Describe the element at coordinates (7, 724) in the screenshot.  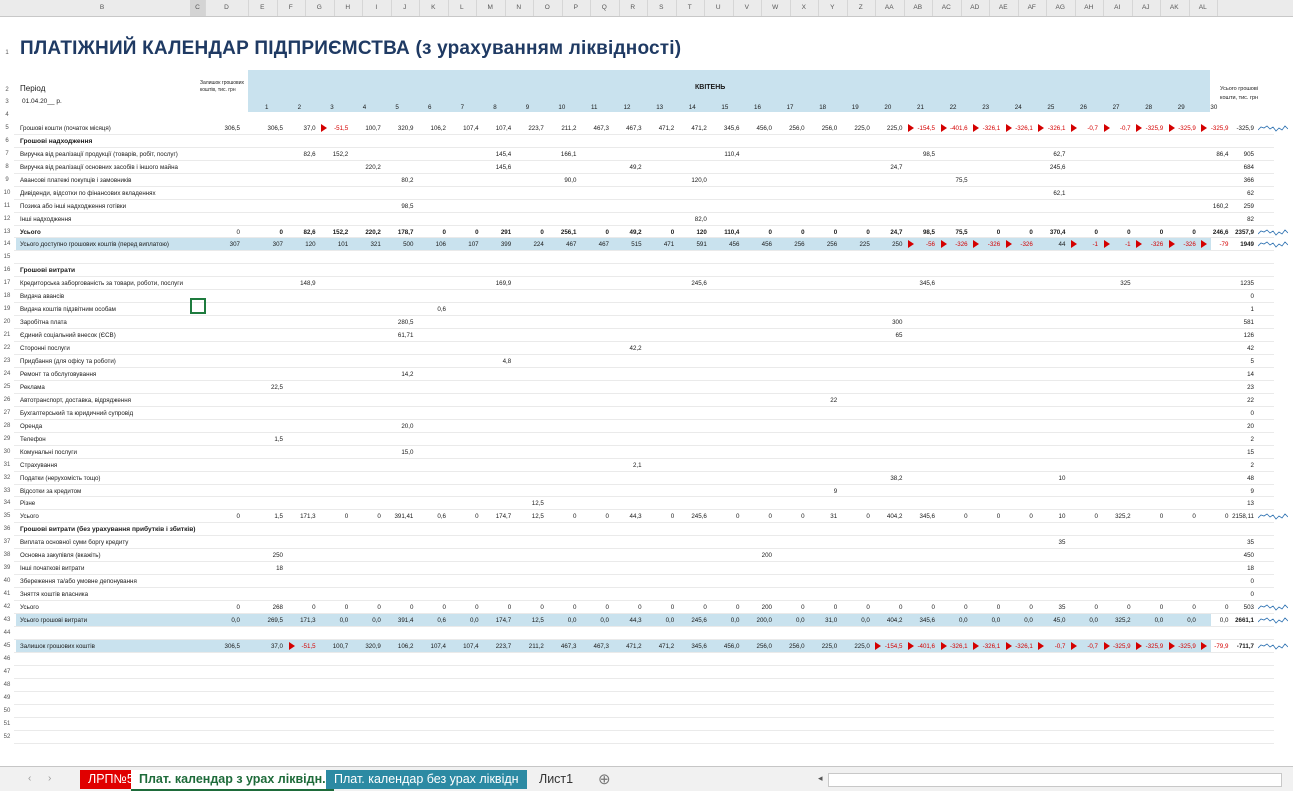
I see `row-number: 51` at that location.